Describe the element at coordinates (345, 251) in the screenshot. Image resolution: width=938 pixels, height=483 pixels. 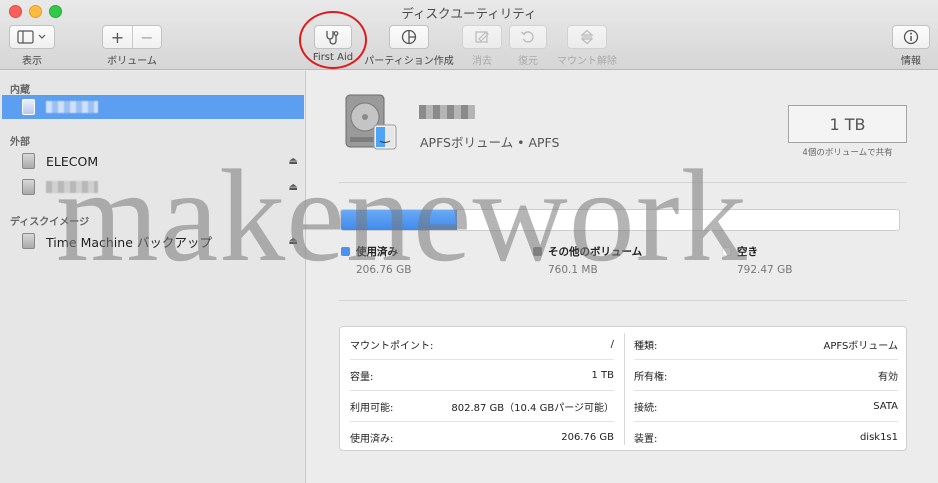
I see `legend-swatch-used` at that location.